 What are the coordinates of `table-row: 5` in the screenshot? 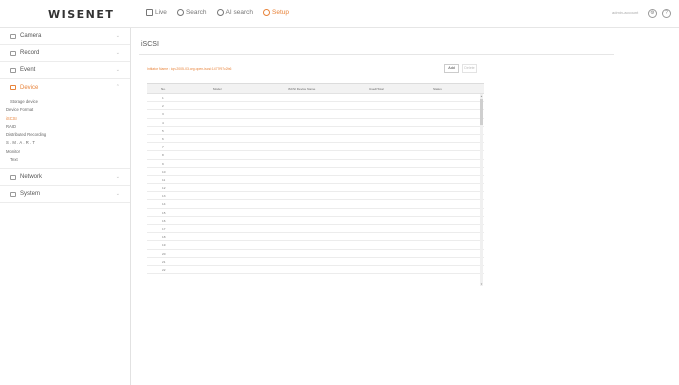 It's located at (315, 131).